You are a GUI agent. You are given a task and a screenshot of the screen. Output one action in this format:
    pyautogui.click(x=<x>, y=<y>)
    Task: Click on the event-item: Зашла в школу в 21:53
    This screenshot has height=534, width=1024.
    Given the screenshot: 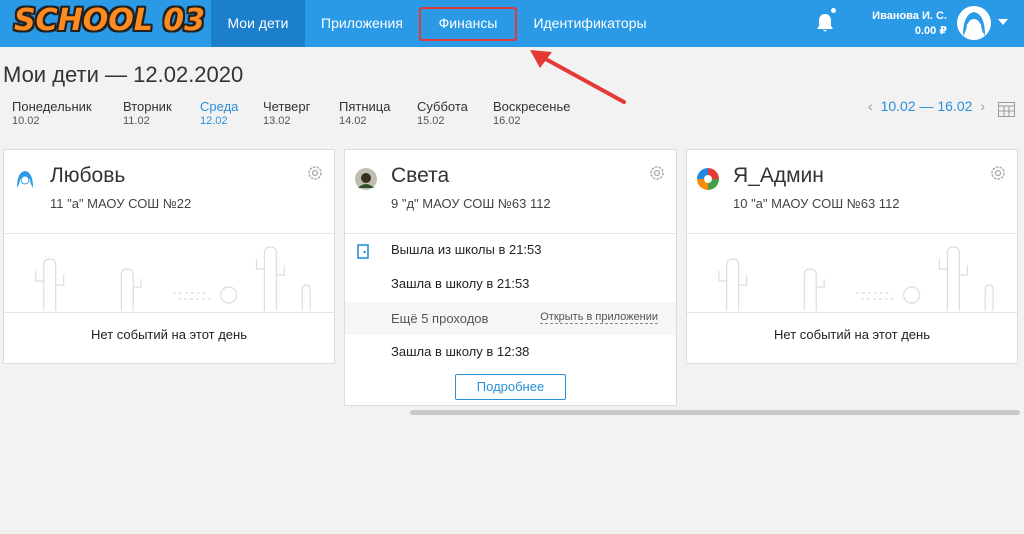 What is the action you would take?
    pyautogui.click(x=460, y=283)
    